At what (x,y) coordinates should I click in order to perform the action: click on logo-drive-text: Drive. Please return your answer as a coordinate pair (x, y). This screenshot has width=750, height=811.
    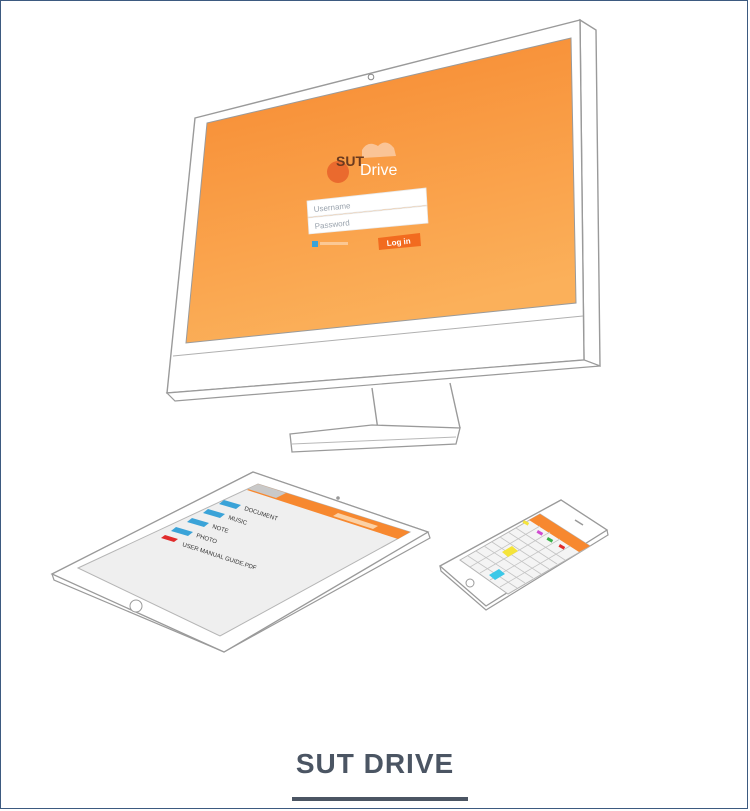
    Looking at the image, I should click on (378, 170).